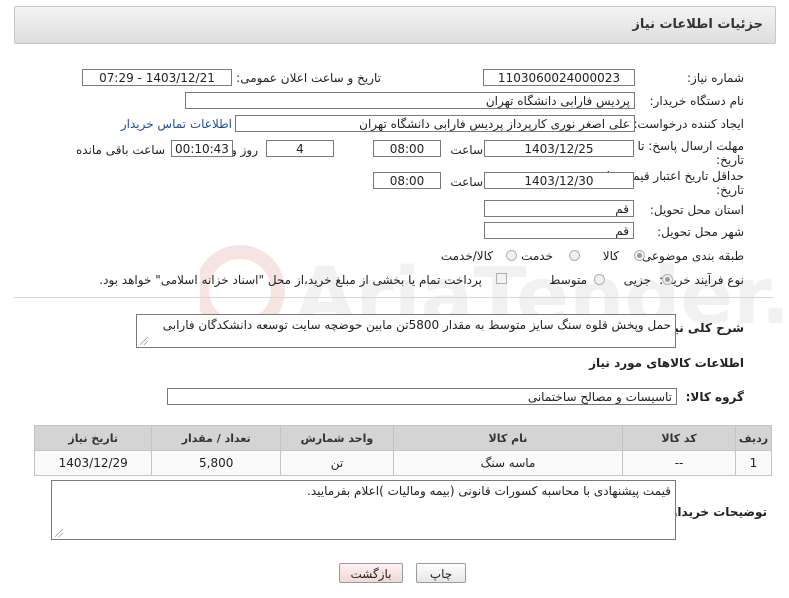 This screenshot has width=789, height=598. Describe the element at coordinates (395, 25) in the screenshot. I see `header-panel: جزئیات اطلاعات نیاز` at that location.